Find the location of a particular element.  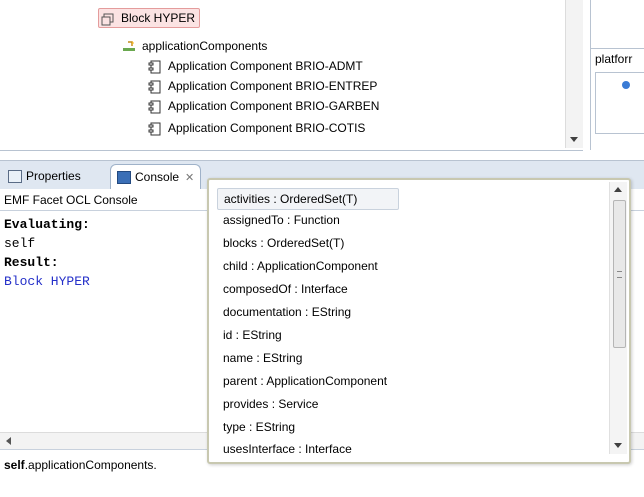

scrollbar-thumb is located at coordinates (619, 274).